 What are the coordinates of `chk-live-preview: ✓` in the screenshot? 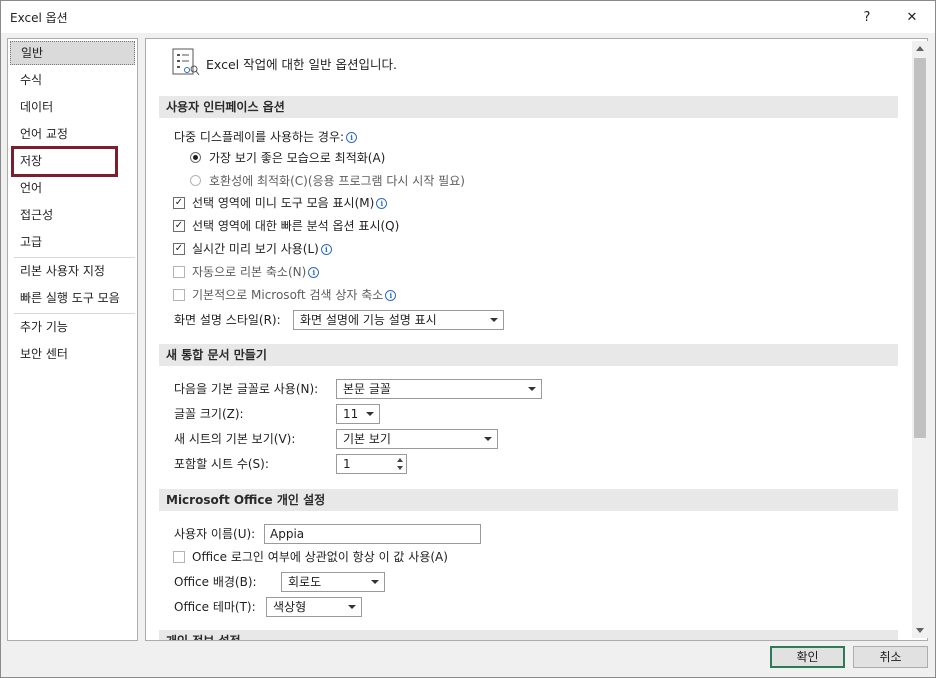 It's located at (179, 249).